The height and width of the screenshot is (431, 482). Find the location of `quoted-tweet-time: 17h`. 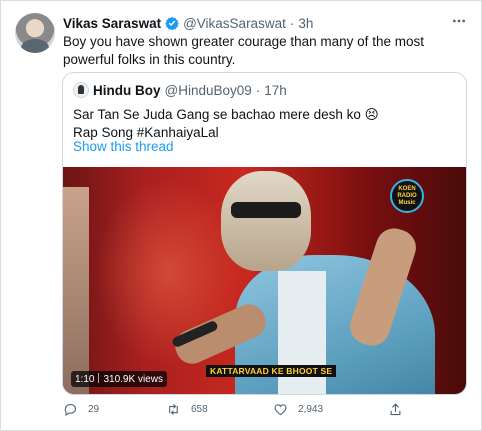

quoted-tweet-time: 17h is located at coordinates (275, 90).